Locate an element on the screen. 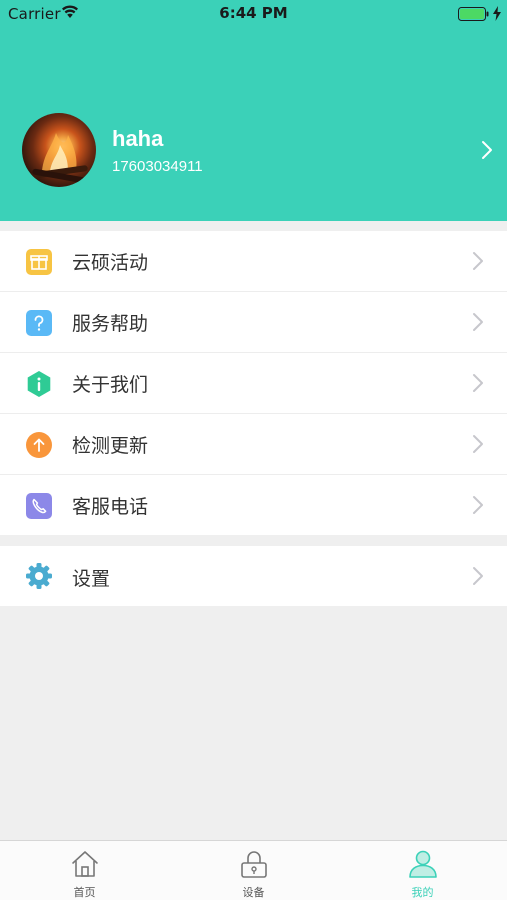 The image size is (507, 900). tab-mine: 我的 is located at coordinates (422, 870).